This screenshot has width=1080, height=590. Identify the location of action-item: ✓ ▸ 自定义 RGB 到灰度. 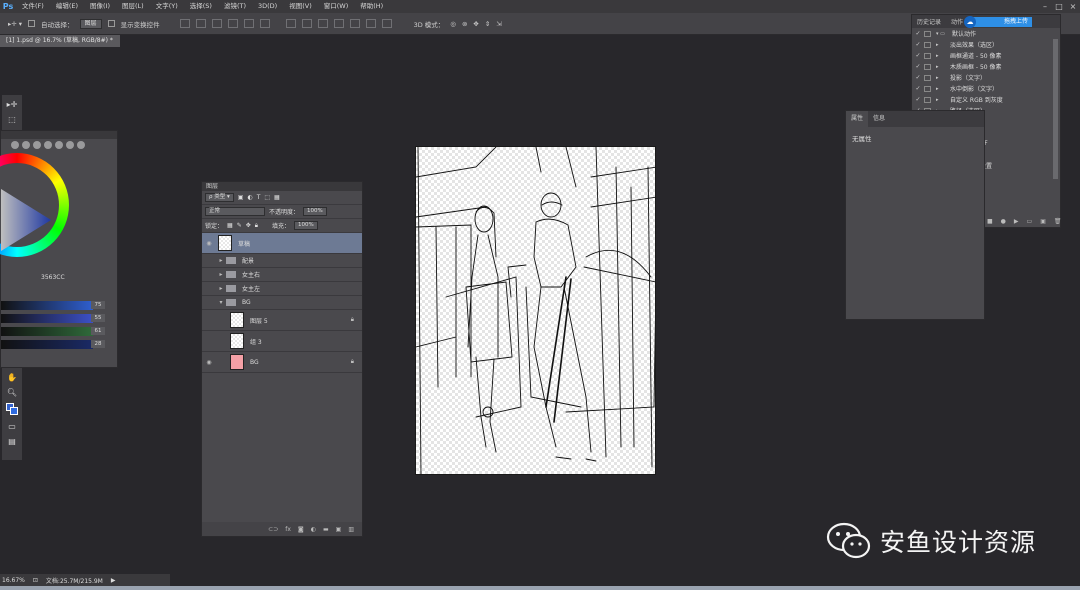
(986, 99).